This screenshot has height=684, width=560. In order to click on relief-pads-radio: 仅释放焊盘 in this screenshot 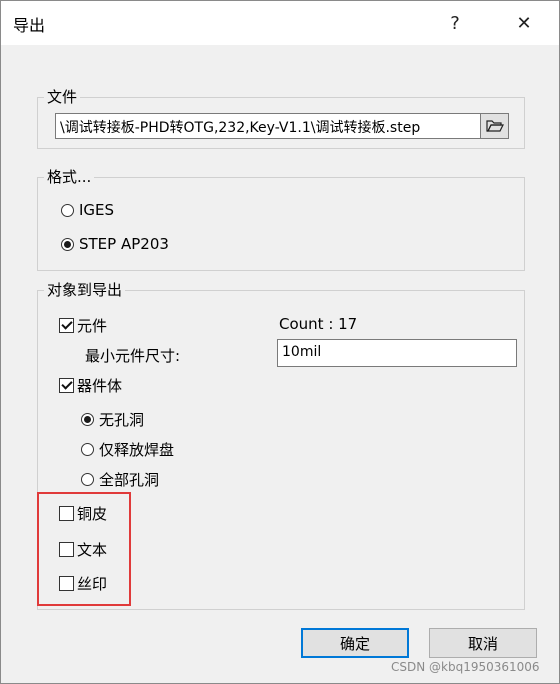, I will do `click(127, 449)`.